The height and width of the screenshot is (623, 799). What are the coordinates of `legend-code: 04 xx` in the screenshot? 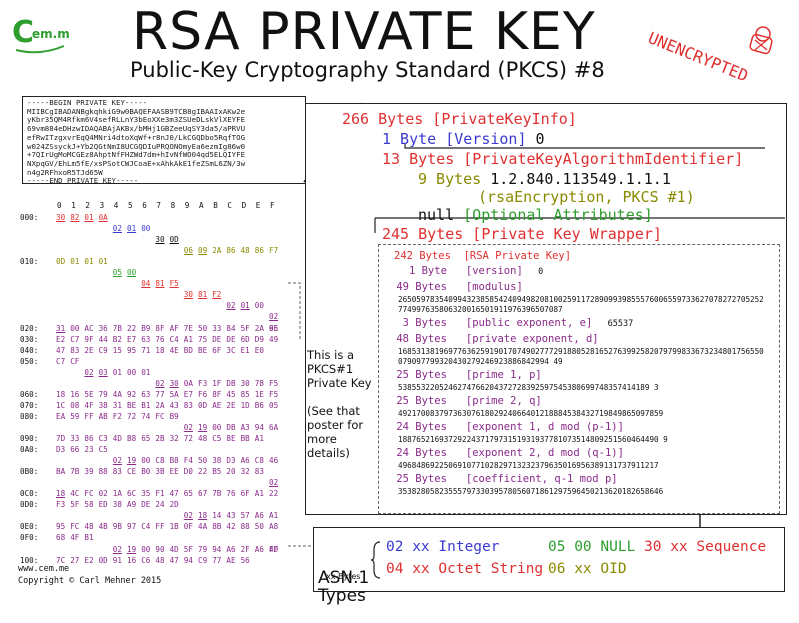 It's located at (412, 569).